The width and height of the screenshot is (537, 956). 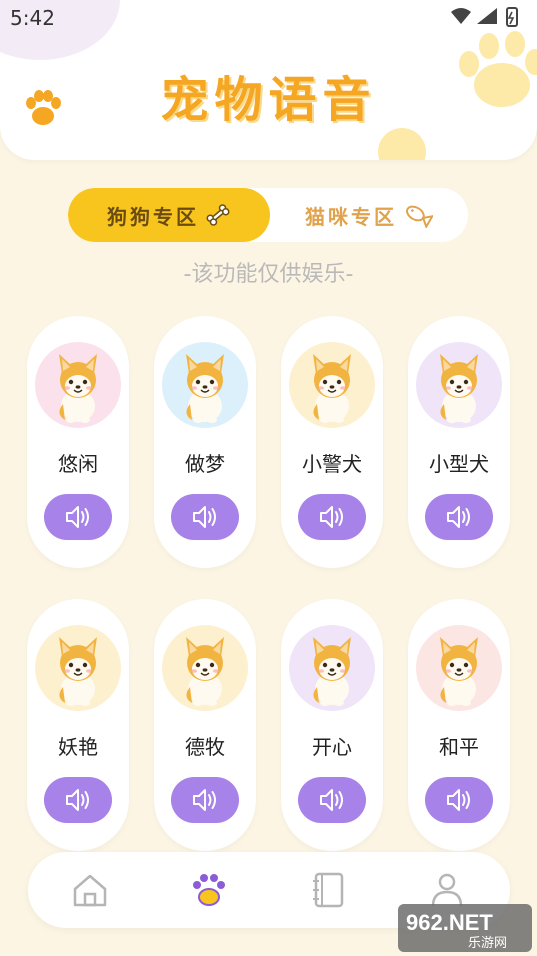 I want to click on fish-icon, so click(x=419, y=216).